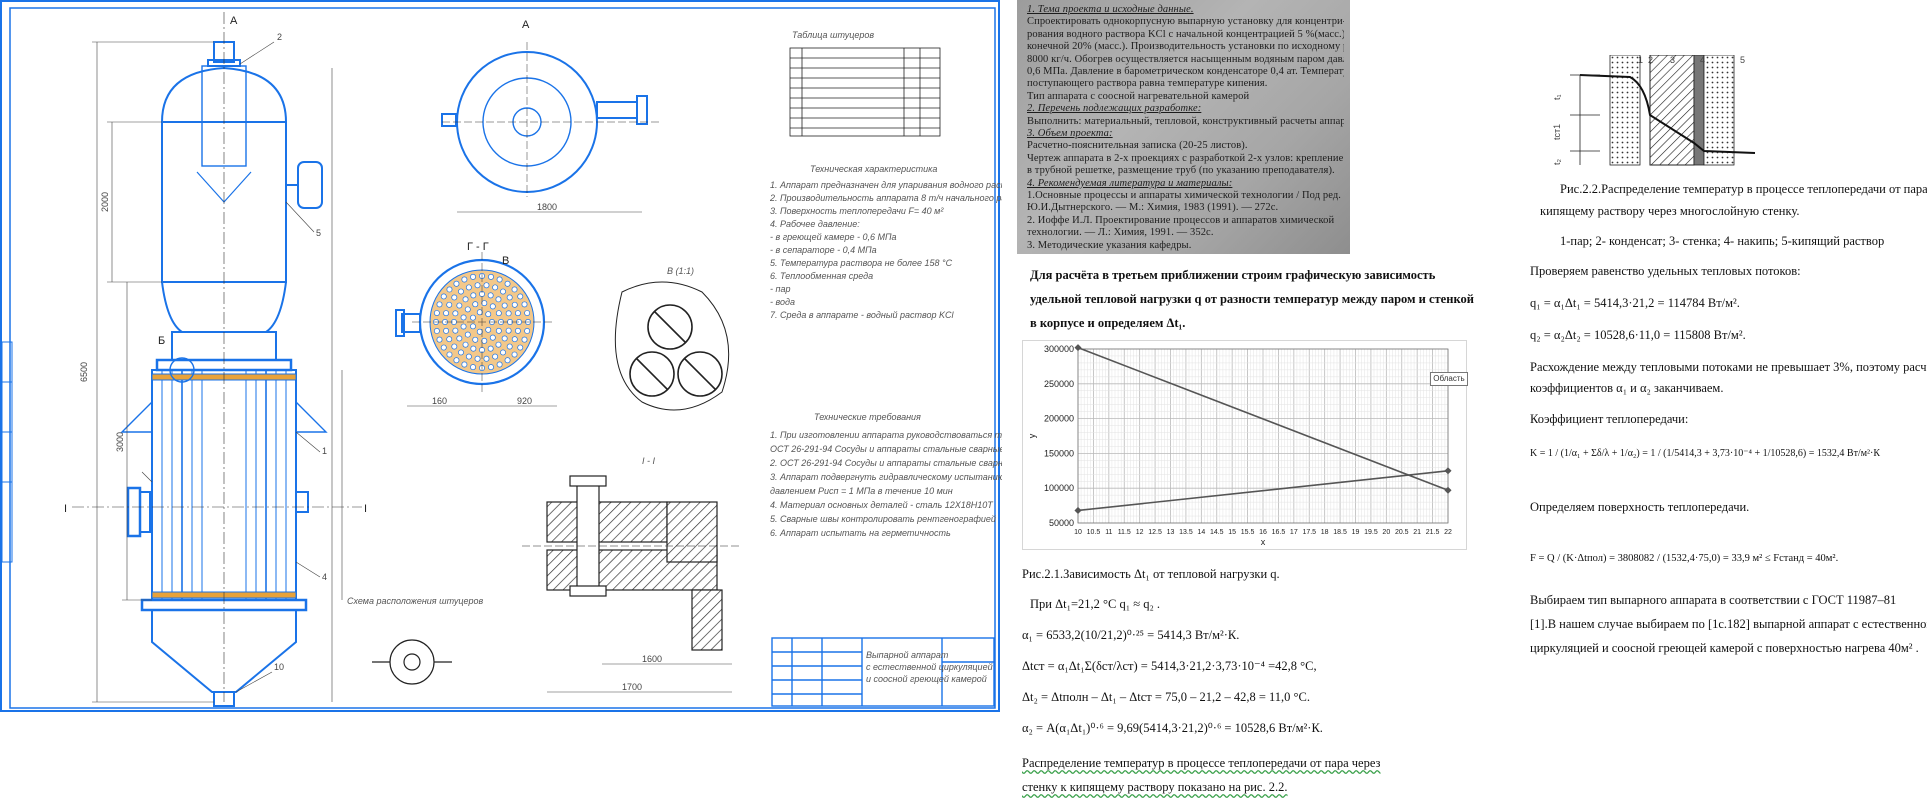 The width and height of the screenshot is (1927, 807). Describe the element at coordinates (861, 491) in the screenshot. I see `tech-req-line: давлением Рисп = 1 МПа в течение 10 мин` at that location.